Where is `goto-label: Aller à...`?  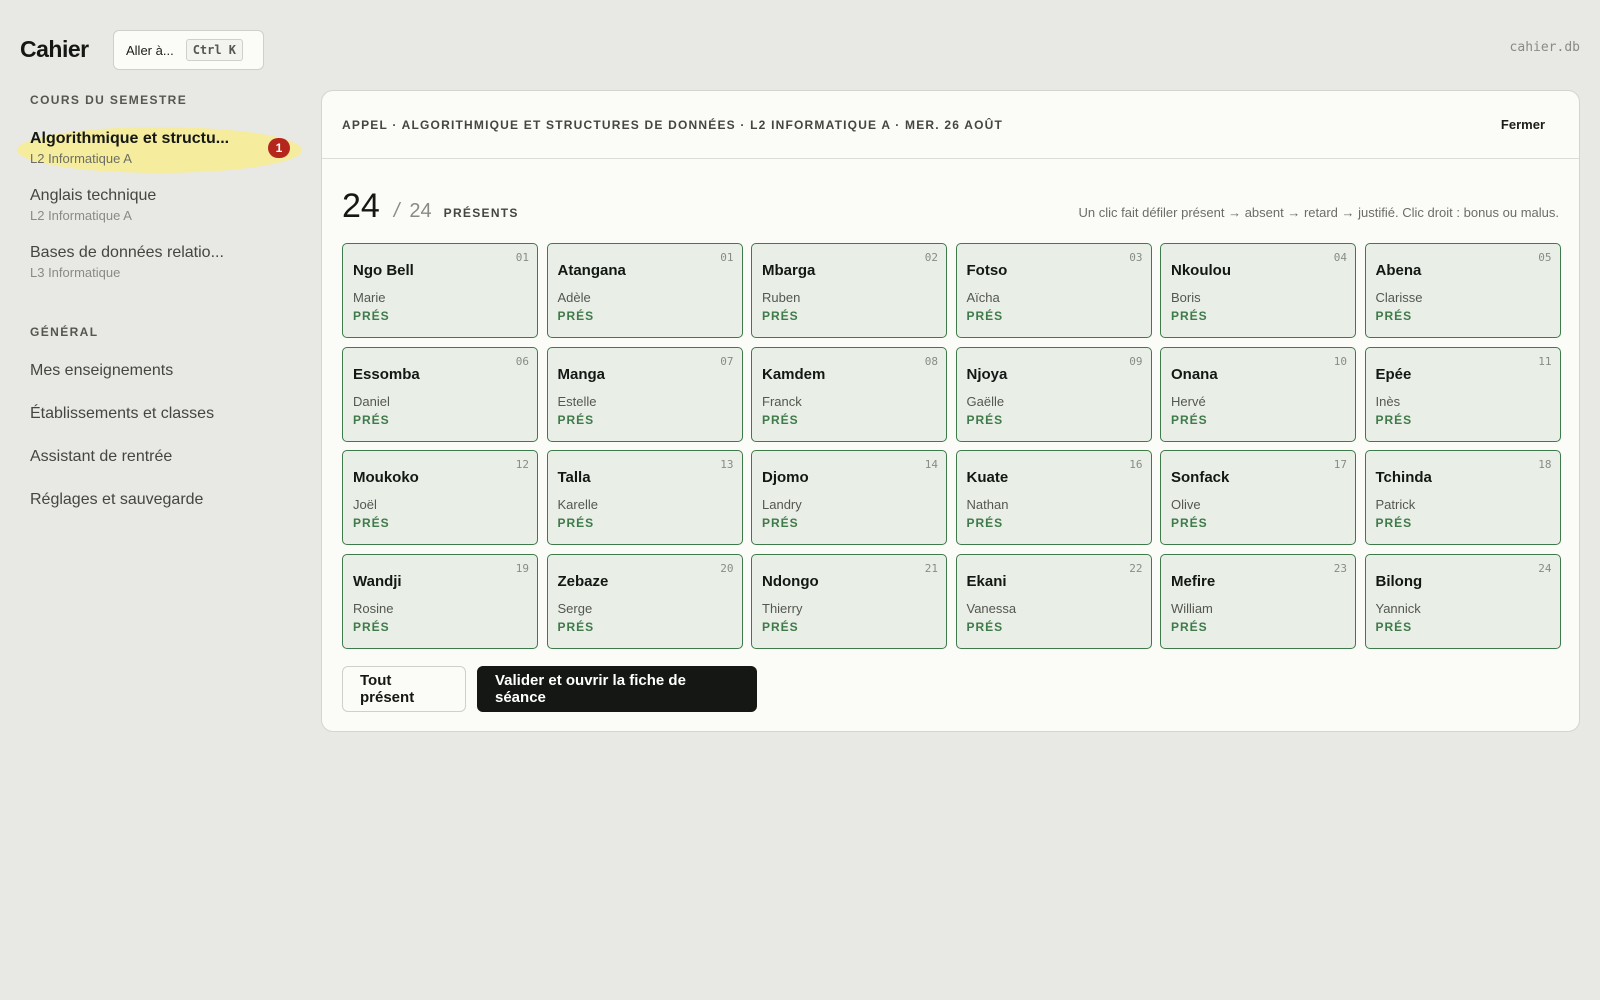
goto-label: Aller à... is located at coordinates (150, 50).